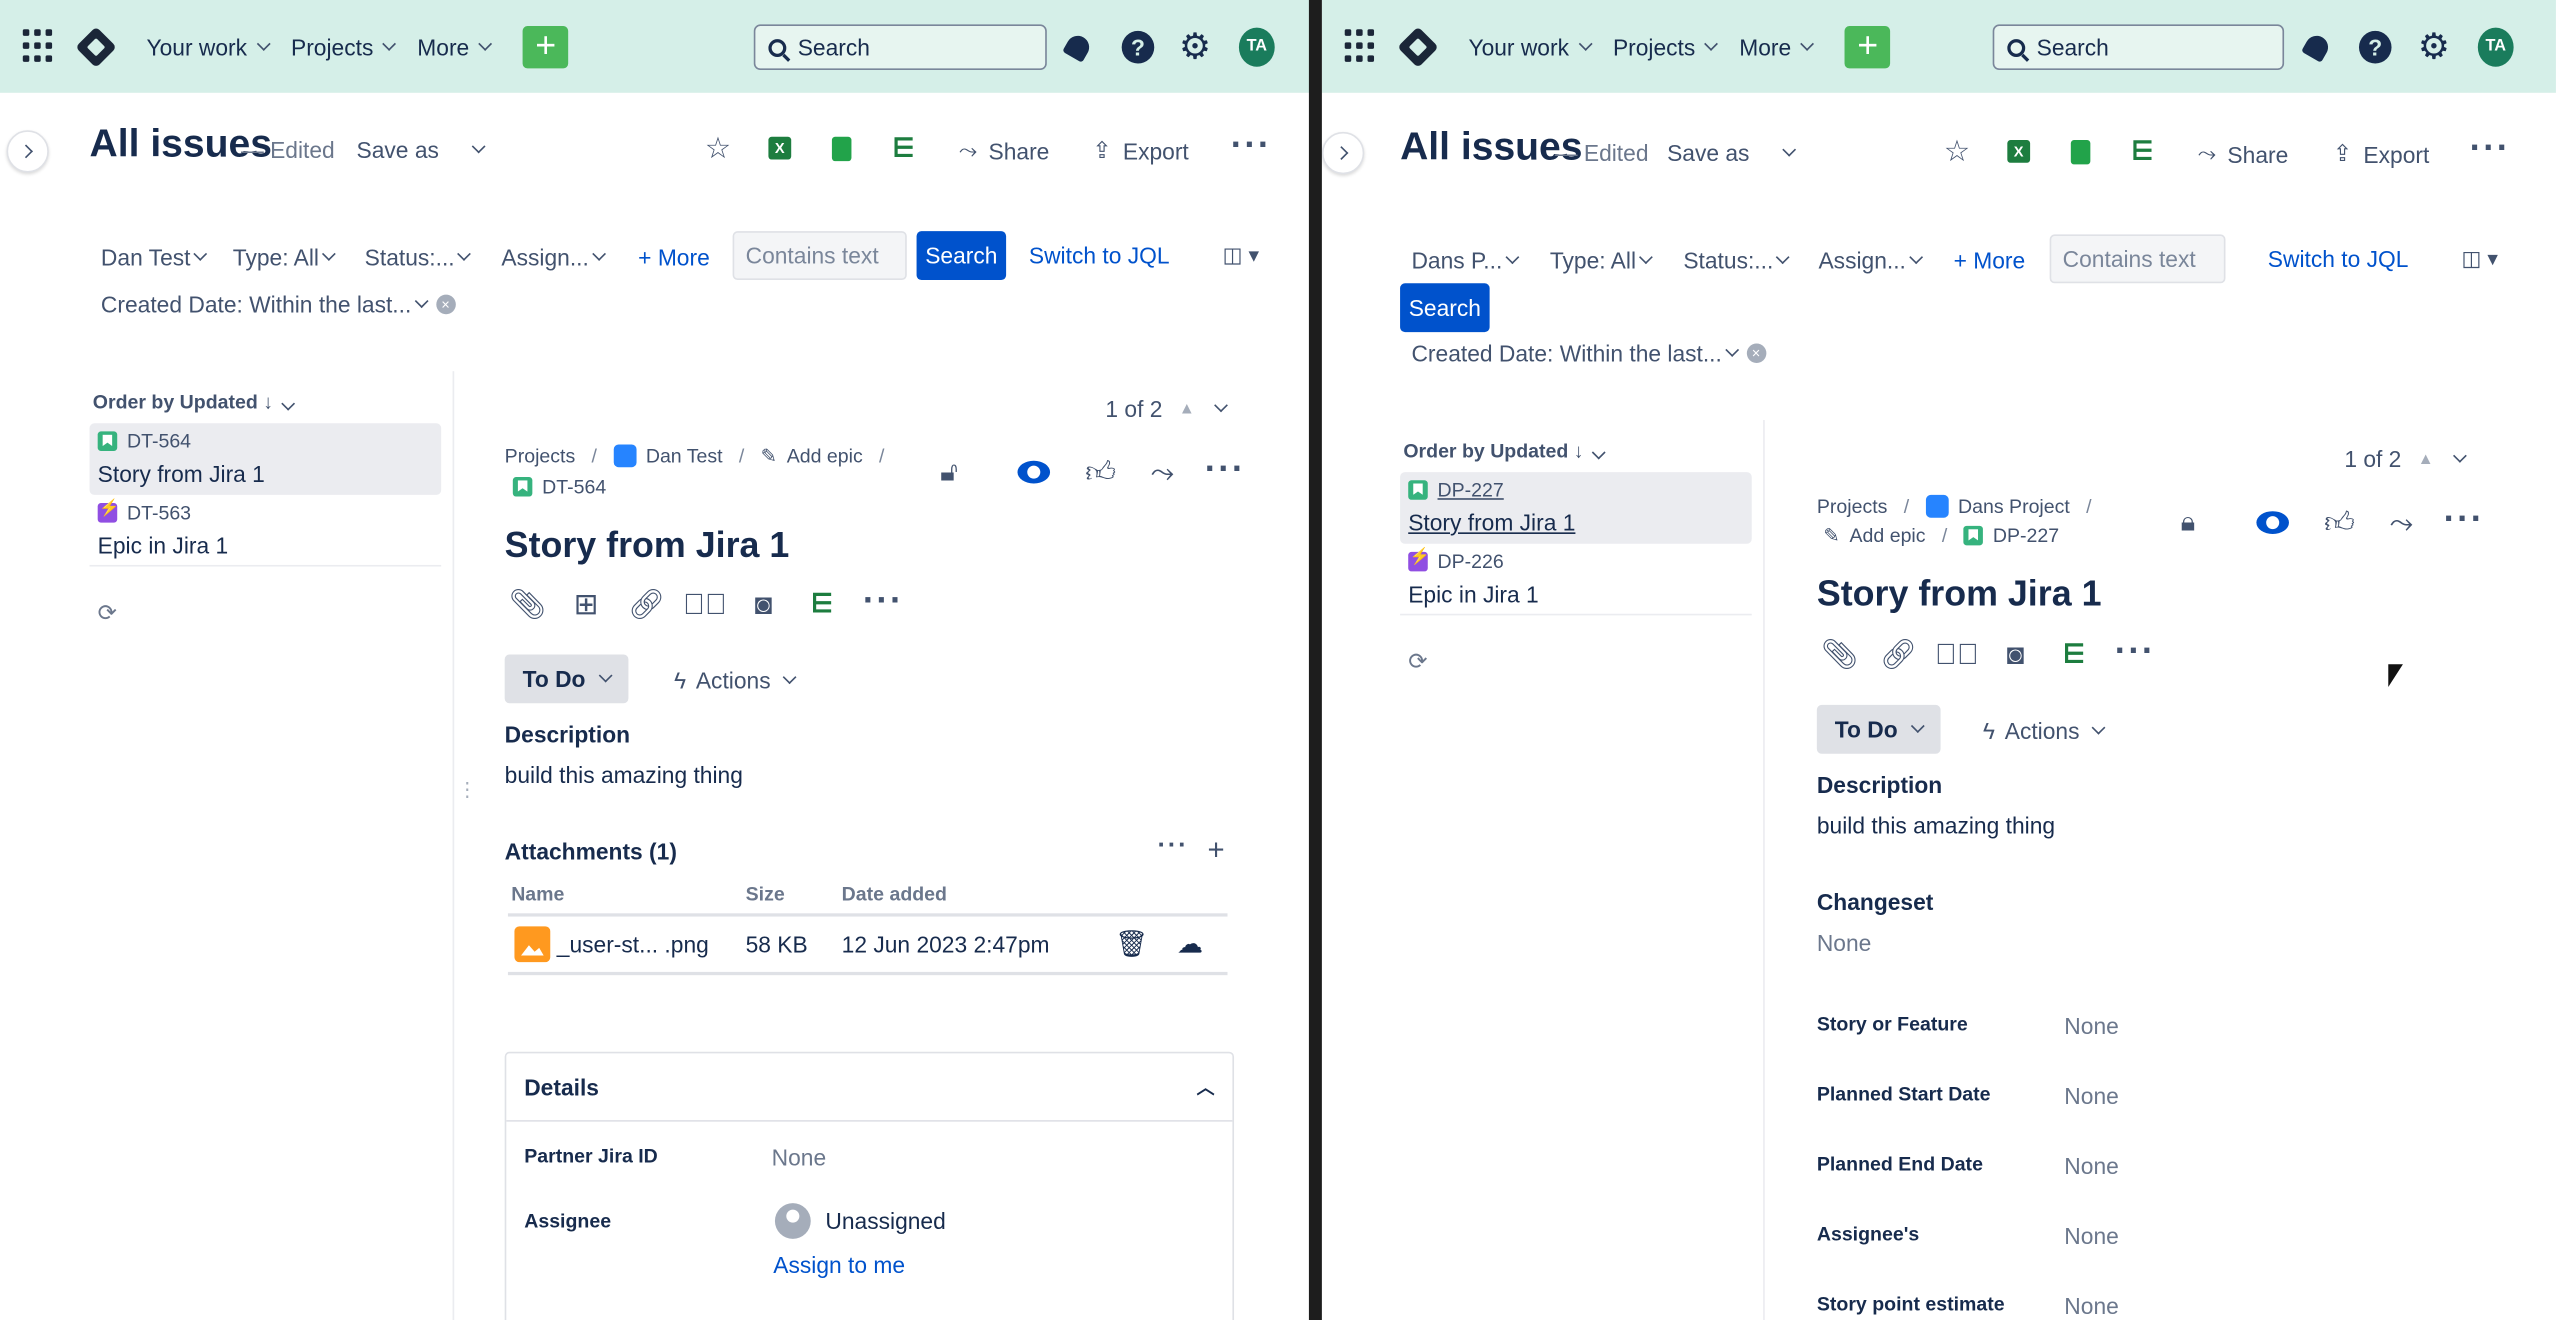 The image size is (2556, 1320). What do you see at coordinates (1666, 46) in the screenshot?
I see `nav-projects: Projects` at bounding box center [1666, 46].